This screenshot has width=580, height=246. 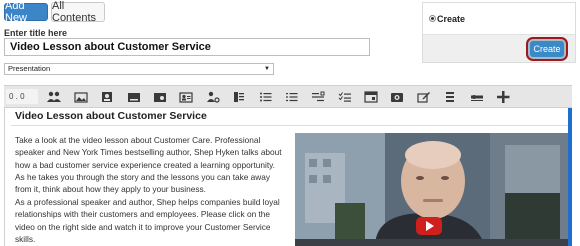 I want to click on create-radio, so click(x=432, y=18).